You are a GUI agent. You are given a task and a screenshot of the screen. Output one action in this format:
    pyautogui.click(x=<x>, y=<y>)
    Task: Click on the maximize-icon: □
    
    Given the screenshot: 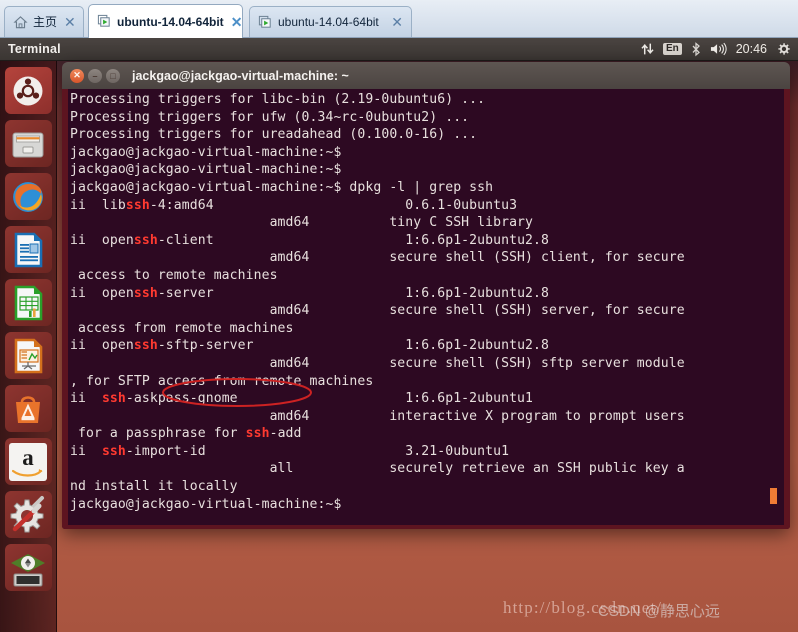 What is the action you would take?
    pyautogui.click(x=113, y=75)
    